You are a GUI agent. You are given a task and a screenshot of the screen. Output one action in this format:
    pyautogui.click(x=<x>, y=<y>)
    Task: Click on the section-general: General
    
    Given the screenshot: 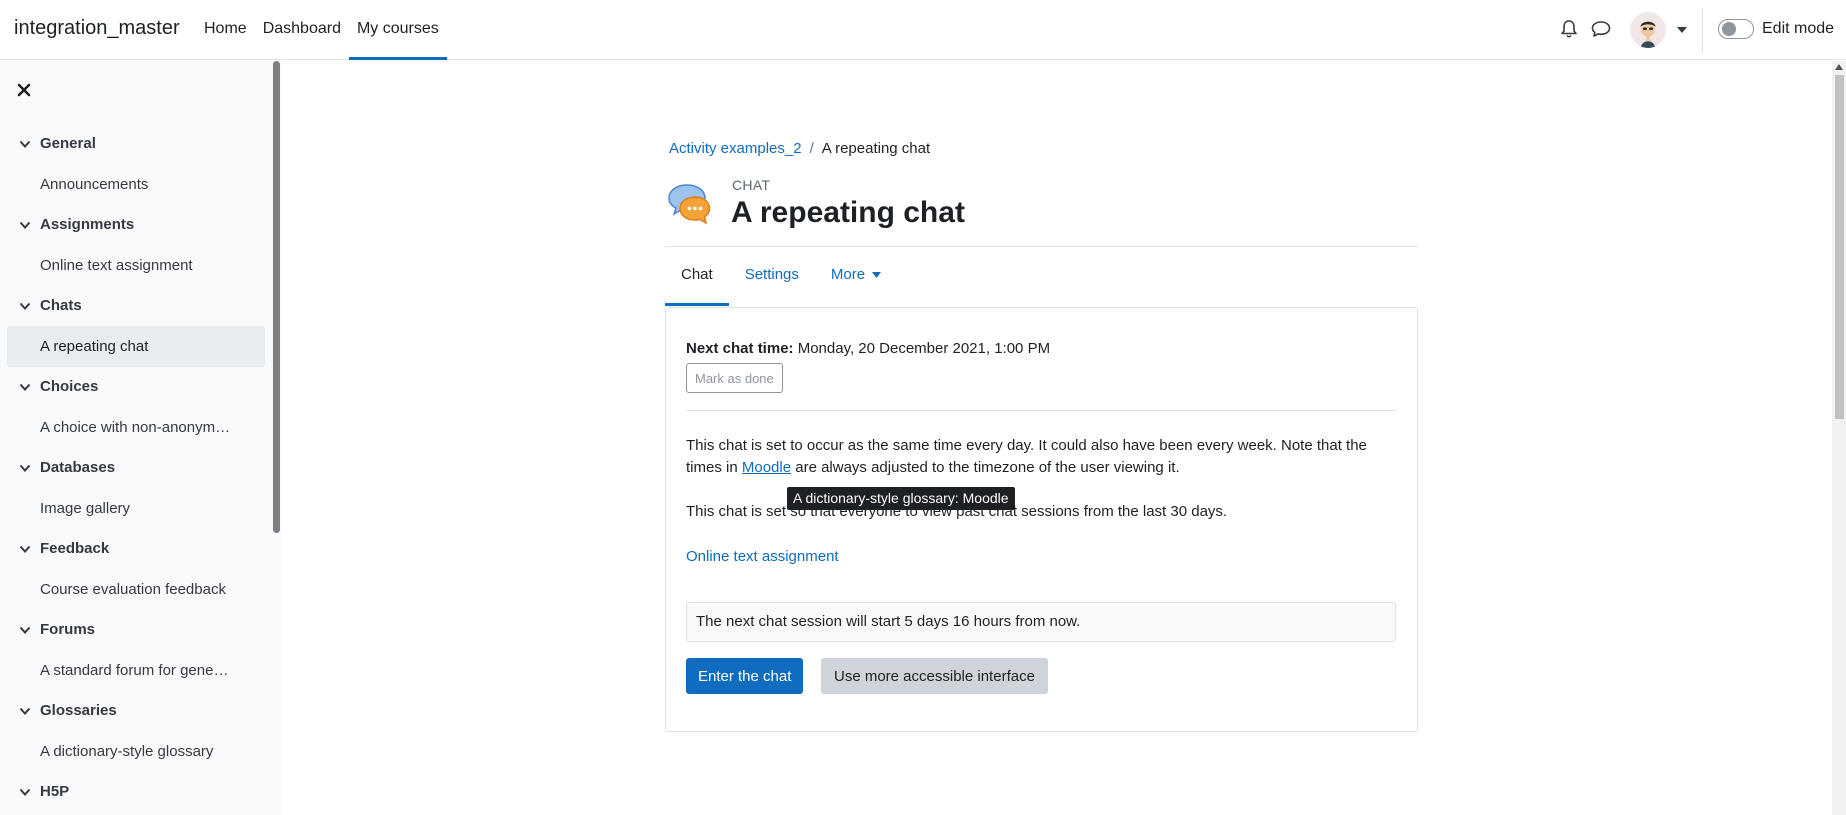 What is the action you would take?
    pyautogui.click(x=136, y=144)
    